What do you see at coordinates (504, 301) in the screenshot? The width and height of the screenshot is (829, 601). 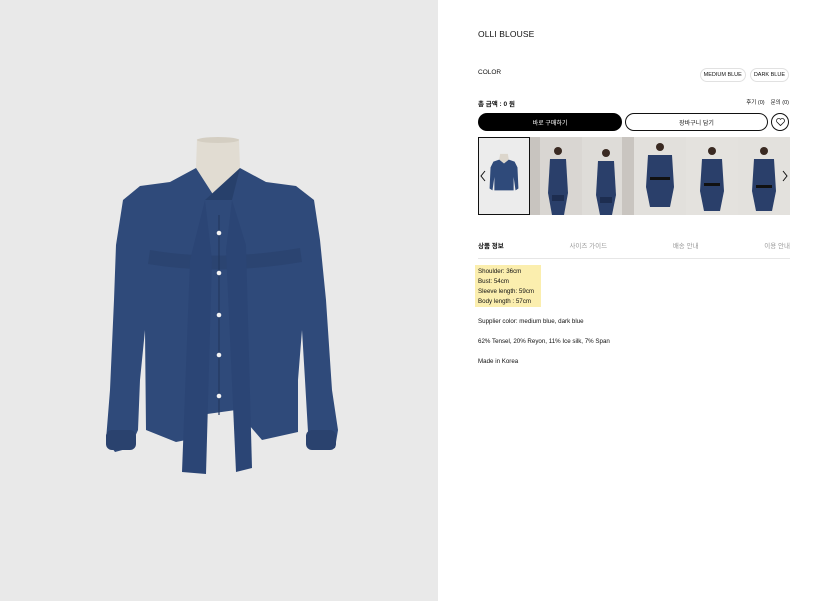 I see `size-body-length: Body length : 57cm` at bounding box center [504, 301].